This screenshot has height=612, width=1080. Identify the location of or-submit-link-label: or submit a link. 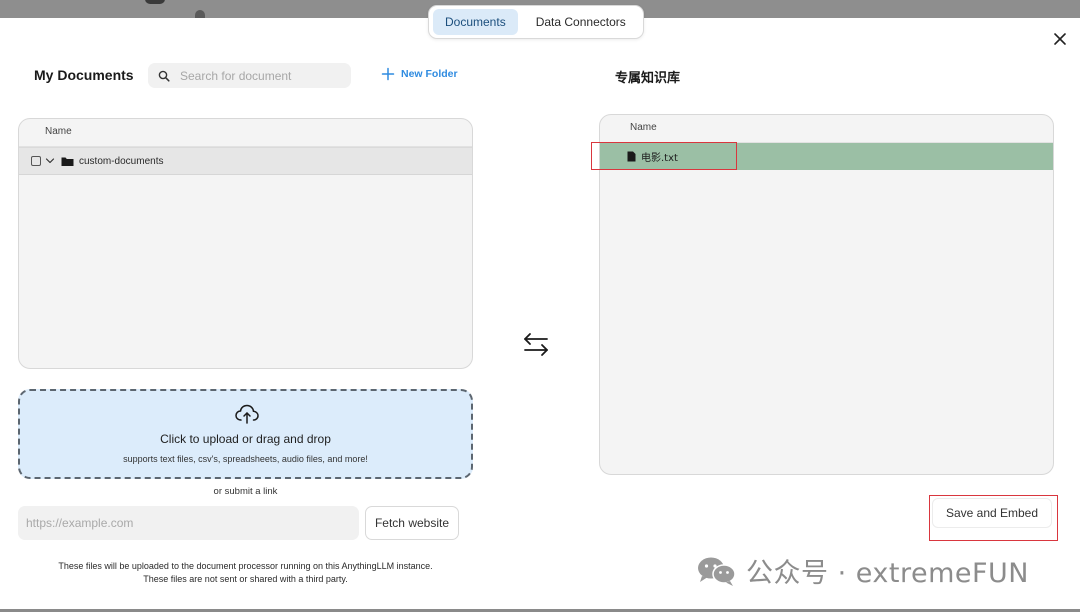
(245, 491).